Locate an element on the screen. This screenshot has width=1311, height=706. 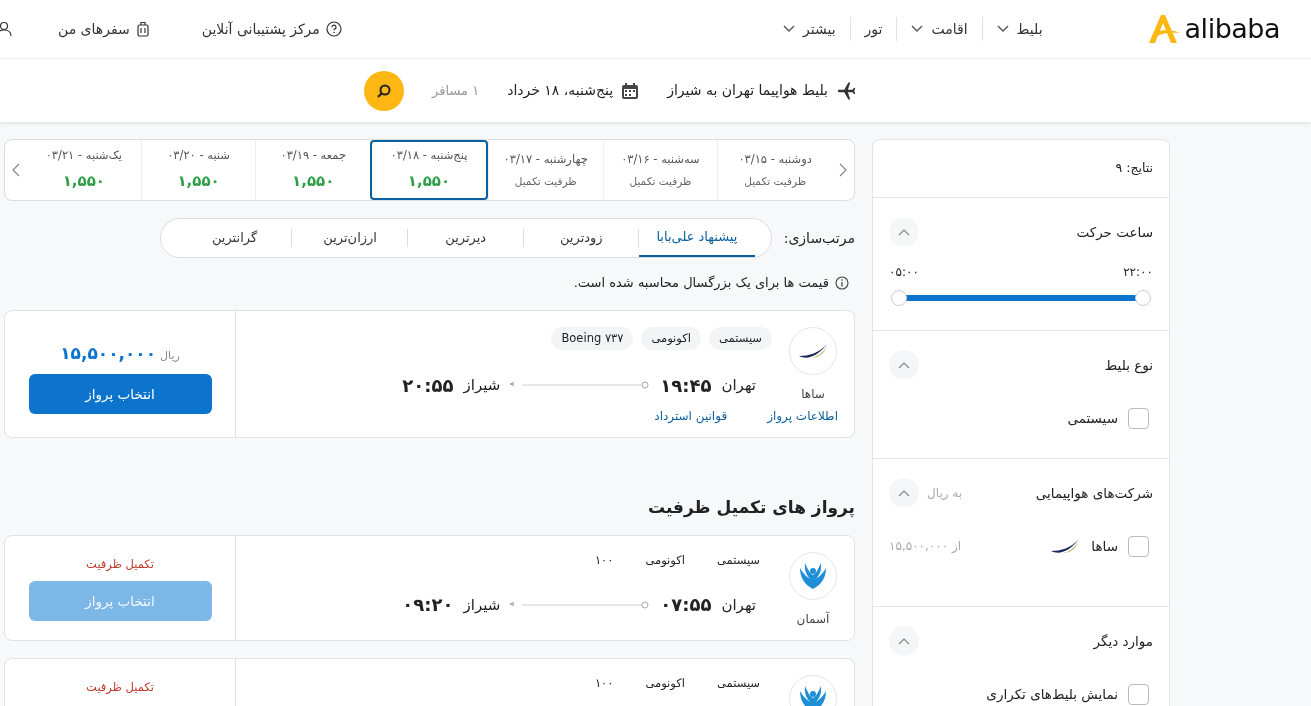
flight-price: ۱۵,۵۰۰,۰۰۰ is located at coordinates (108, 353).